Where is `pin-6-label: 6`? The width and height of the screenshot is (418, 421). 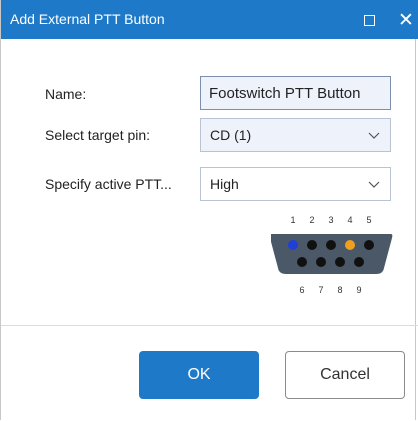
pin-6-label: 6 is located at coordinates (301, 290).